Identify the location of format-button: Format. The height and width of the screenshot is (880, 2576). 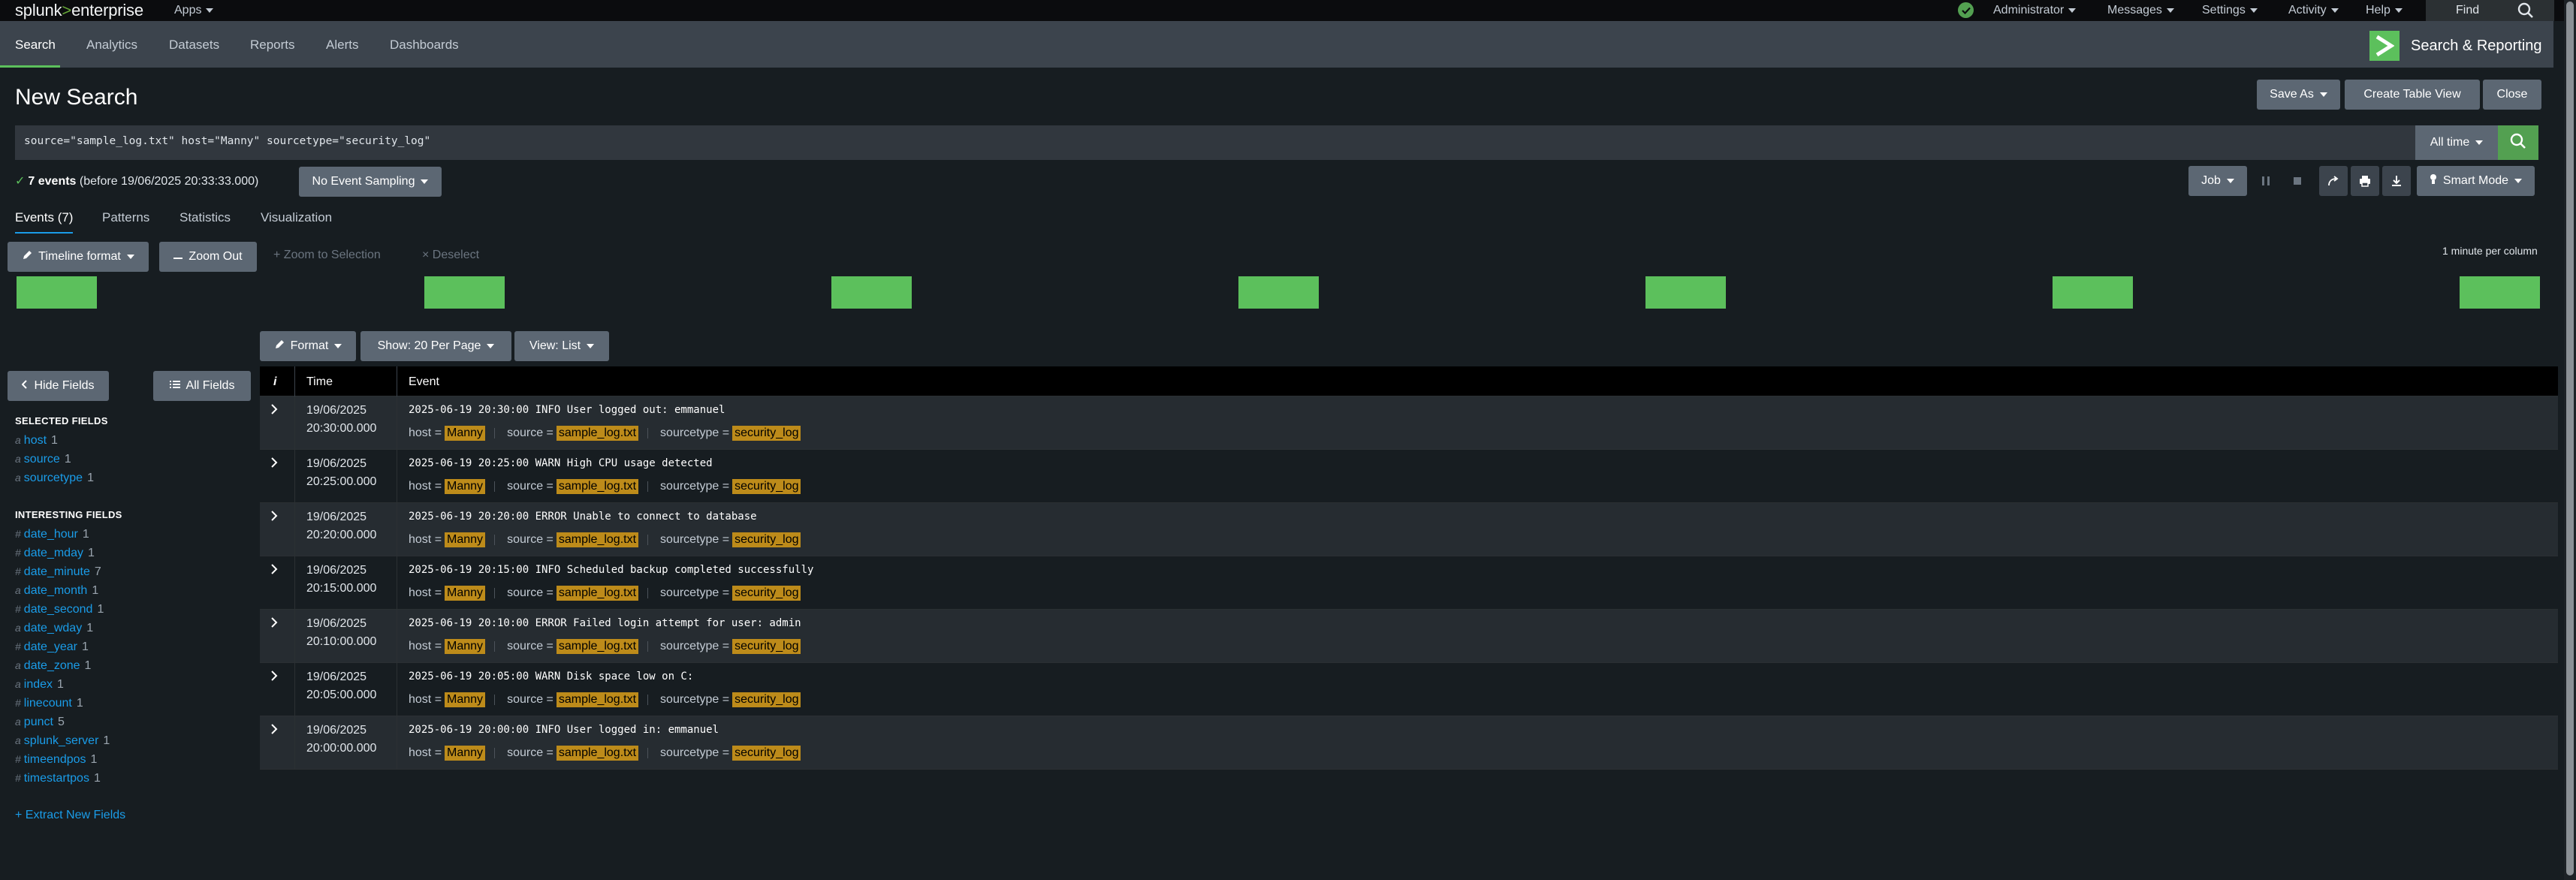
(308, 346).